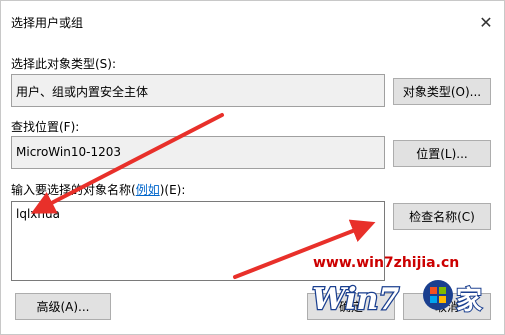 This screenshot has width=505, height=335. Describe the element at coordinates (172, 190) in the screenshot. I see `object-names-label-suffix: )(E):` at that location.